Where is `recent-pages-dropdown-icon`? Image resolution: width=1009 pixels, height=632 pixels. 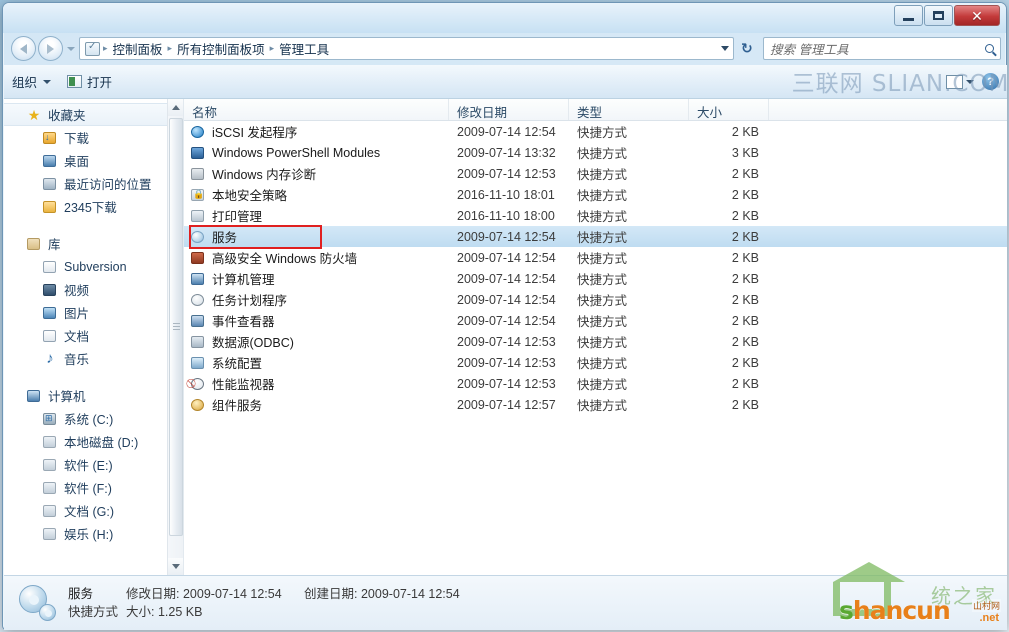 recent-pages-dropdown-icon is located at coordinates (71, 48).